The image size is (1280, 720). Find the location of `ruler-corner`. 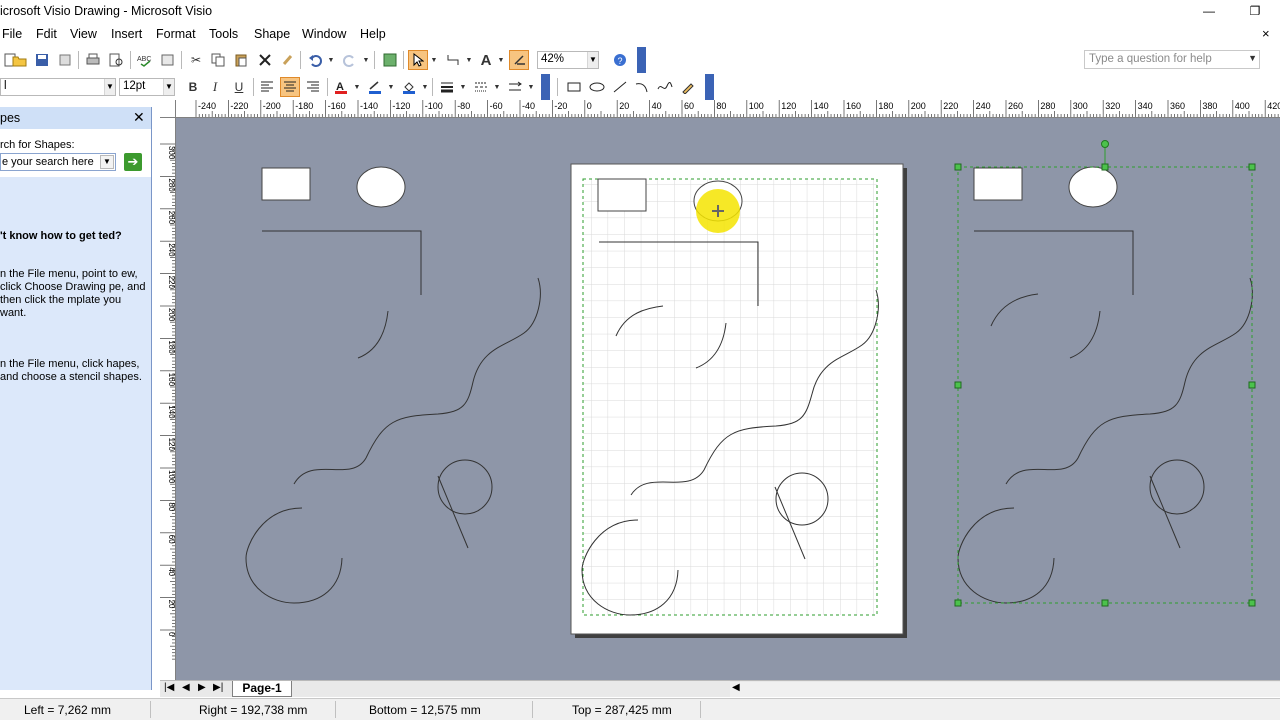

ruler-corner is located at coordinates (168, 109).